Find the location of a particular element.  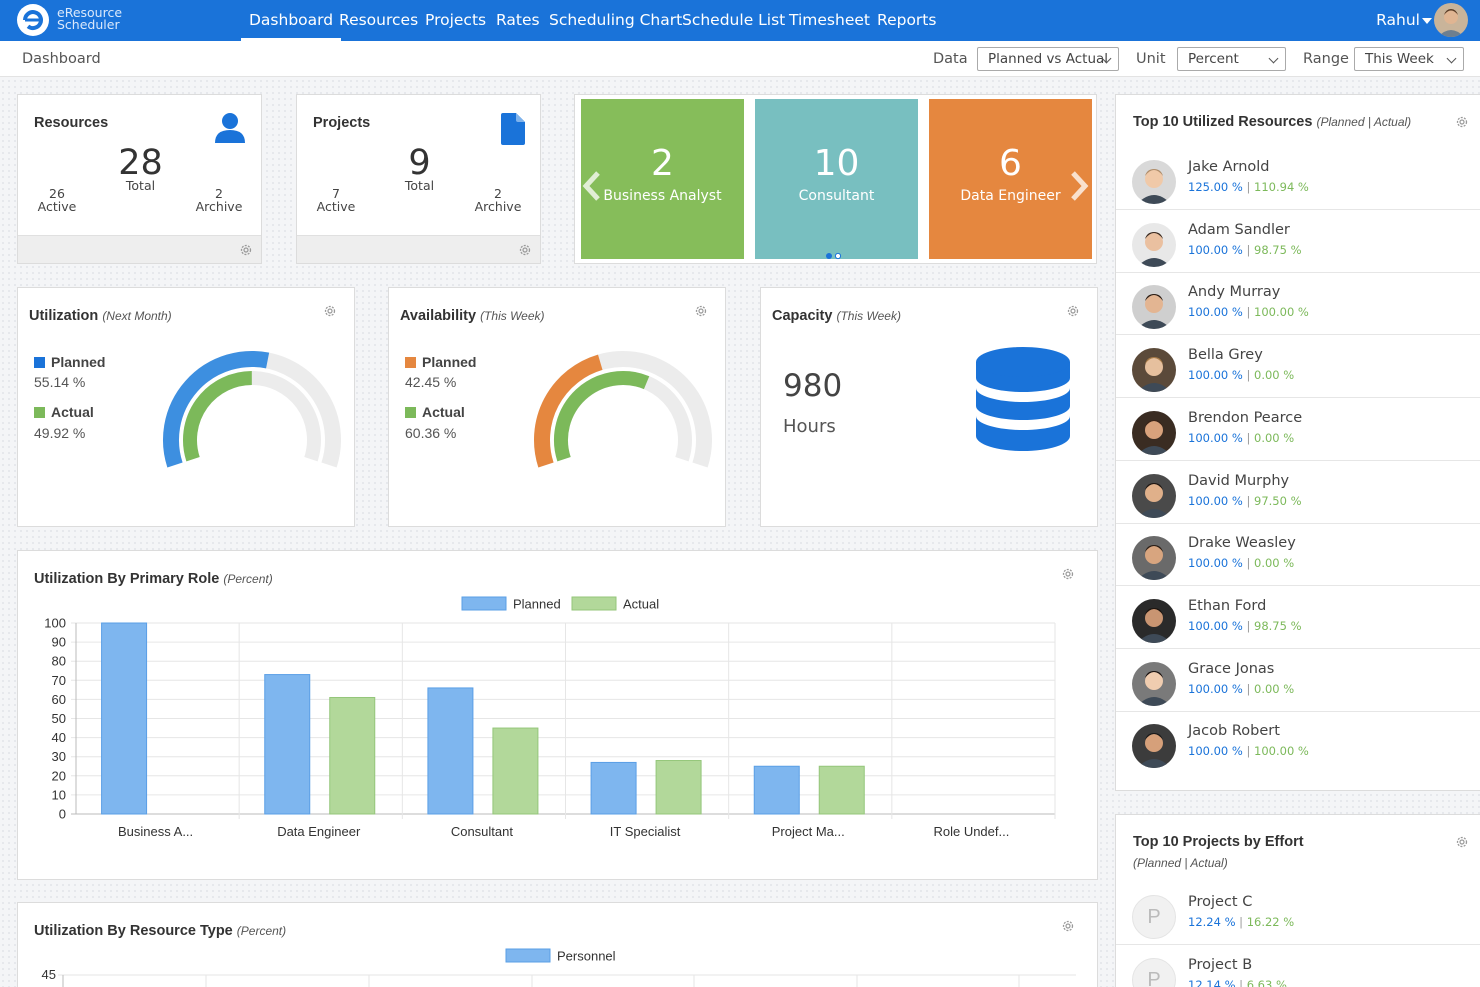

card-title: Utilization By Primary Role (Percent) is located at coordinates (153, 579).